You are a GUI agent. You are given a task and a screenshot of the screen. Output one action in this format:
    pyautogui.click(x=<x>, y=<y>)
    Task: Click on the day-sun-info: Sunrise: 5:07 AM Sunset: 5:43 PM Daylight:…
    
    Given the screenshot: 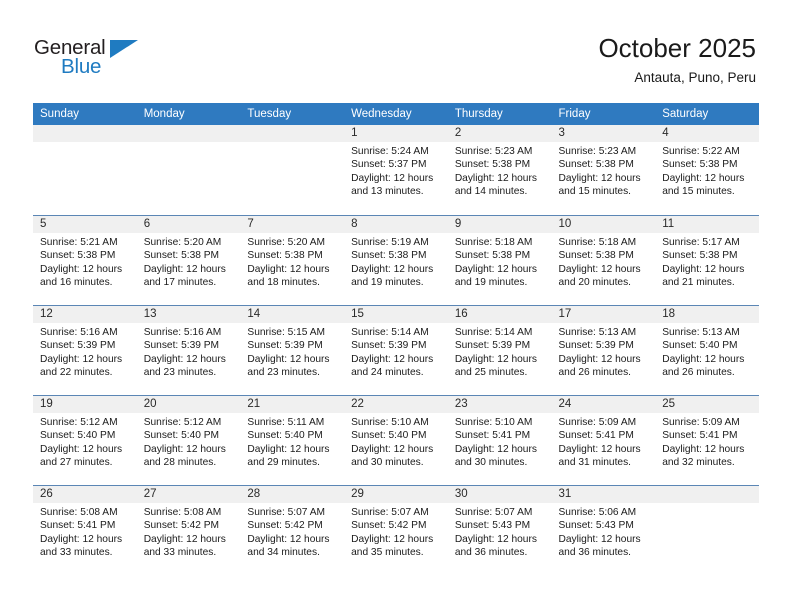 What is the action you would take?
    pyautogui.click(x=500, y=531)
    